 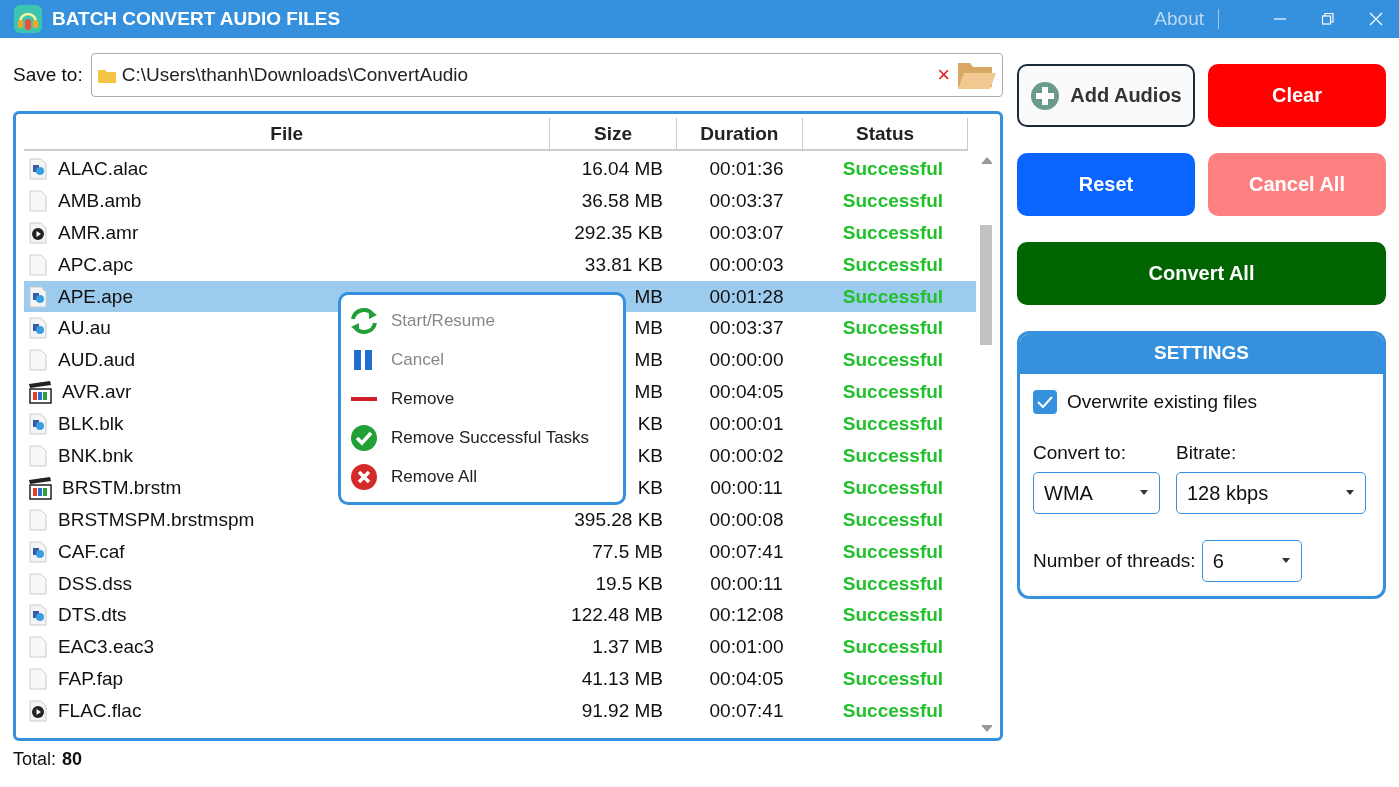 I want to click on scroll-down-icon, so click(x=986, y=729).